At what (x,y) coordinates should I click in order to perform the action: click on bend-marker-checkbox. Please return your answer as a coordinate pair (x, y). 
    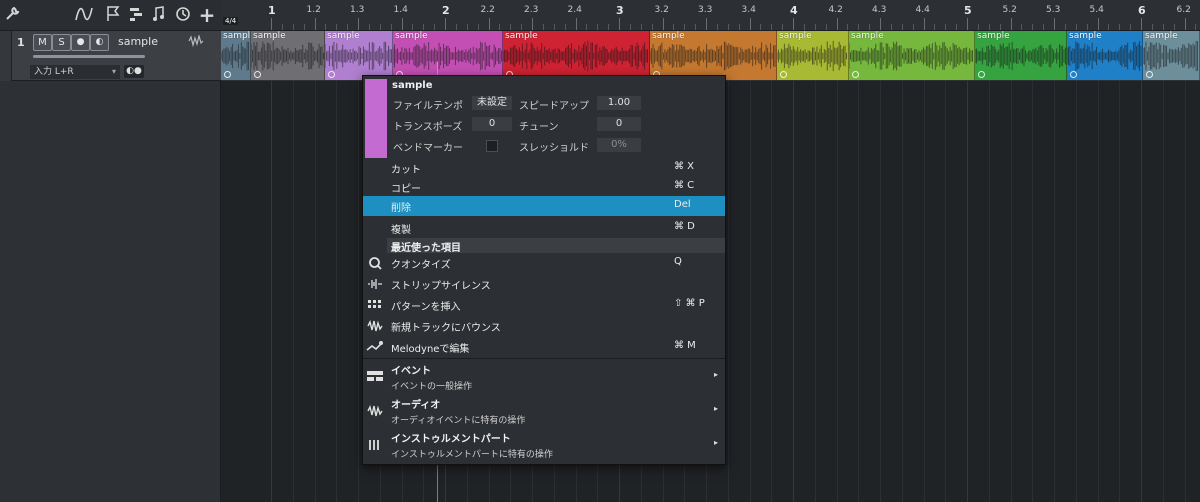
    Looking at the image, I should click on (492, 146).